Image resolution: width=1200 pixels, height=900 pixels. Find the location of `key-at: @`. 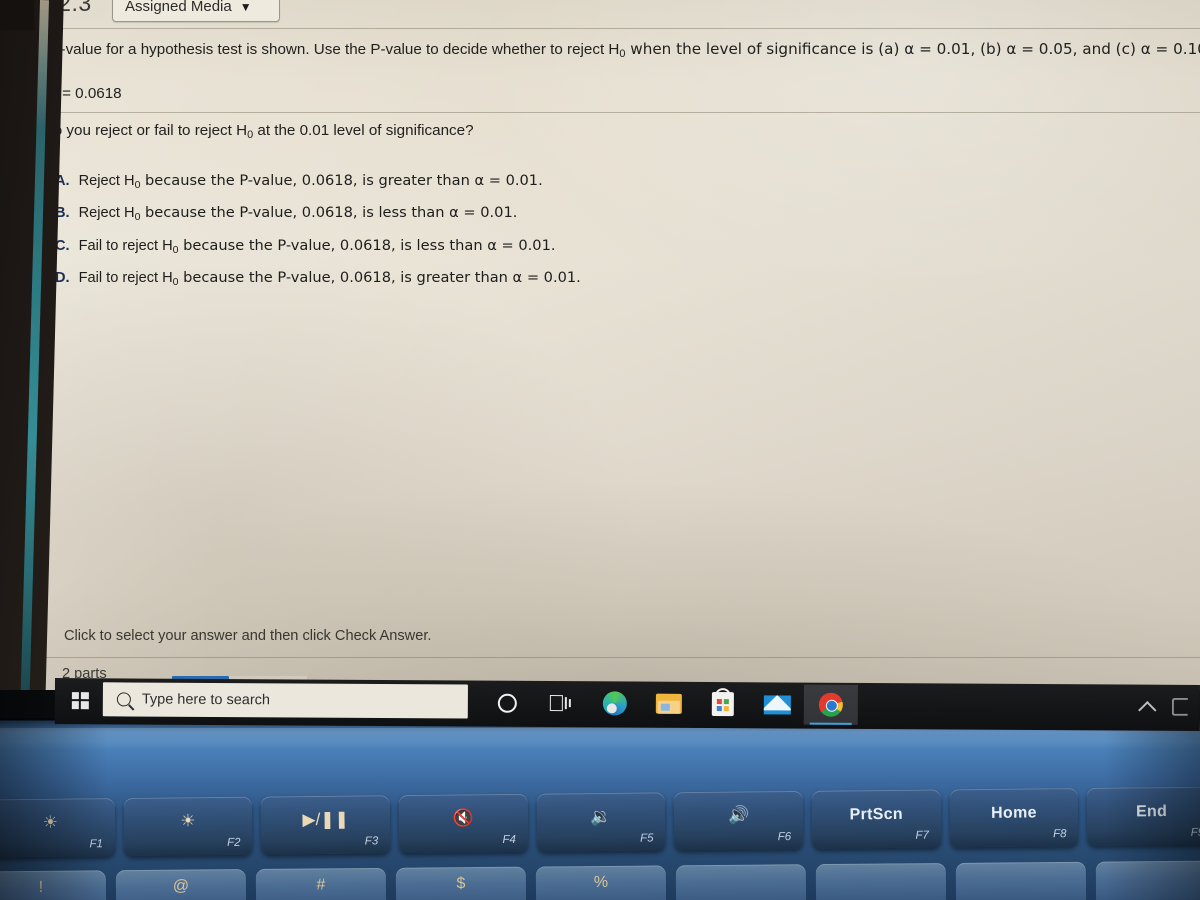

key-at: @ is located at coordinates (181, 884).